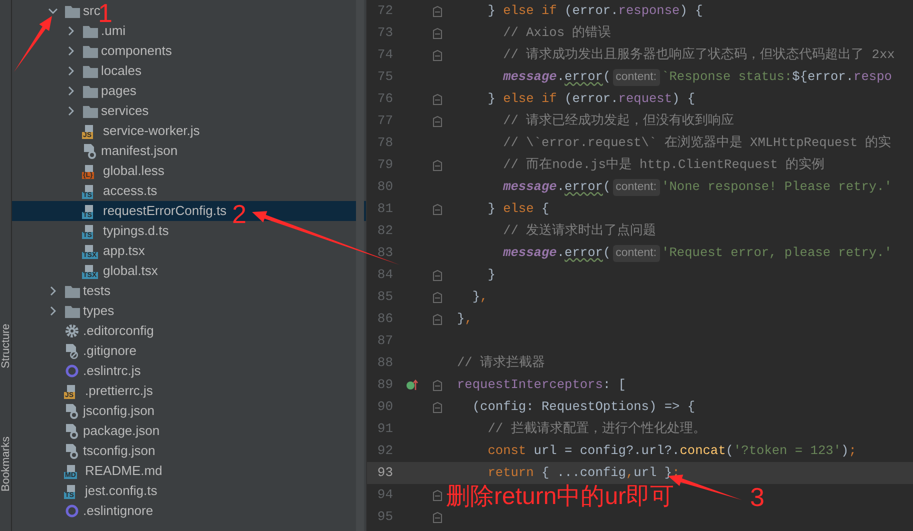 The height and width of the screenshot is (531, 913). Describe the element at coordinates (91, 351) in the screenshot. I see `tree-item: .gitignore` at that location.